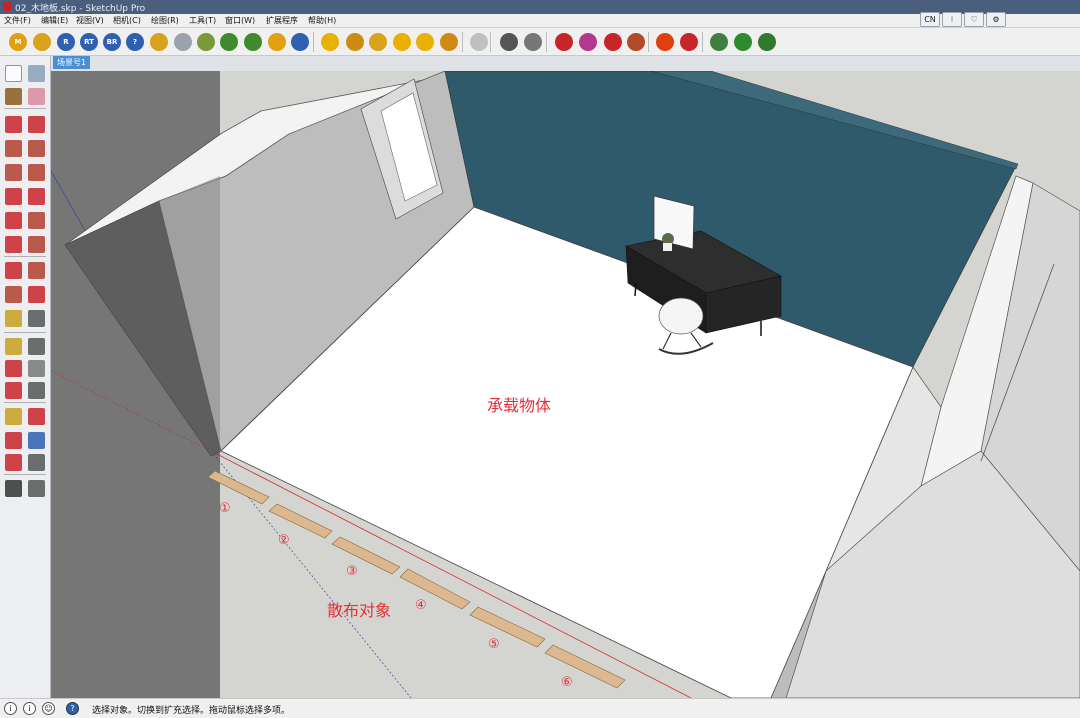  Describe the element at coordinates (17, 20) in the screenshot. I see `menu-item-0: 文件(F)` at that location.